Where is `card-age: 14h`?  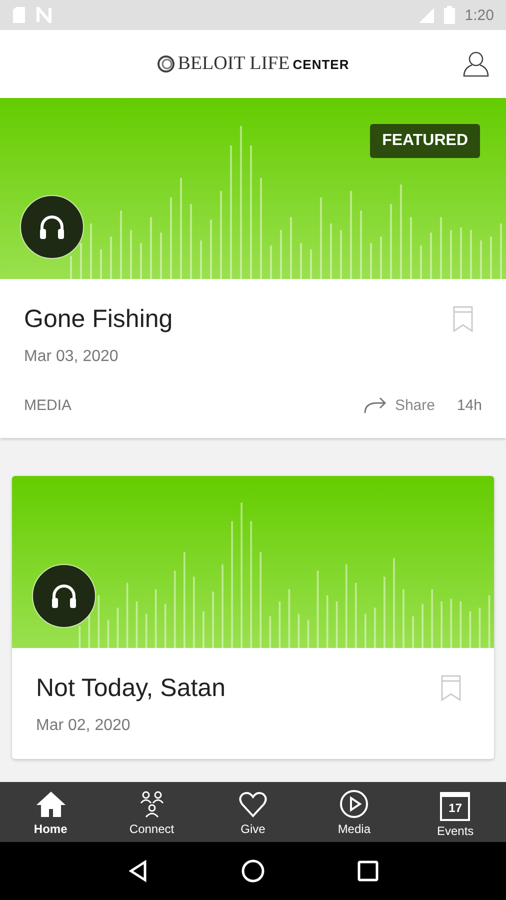 card-age: 14h is located at coordinates (469, 405).